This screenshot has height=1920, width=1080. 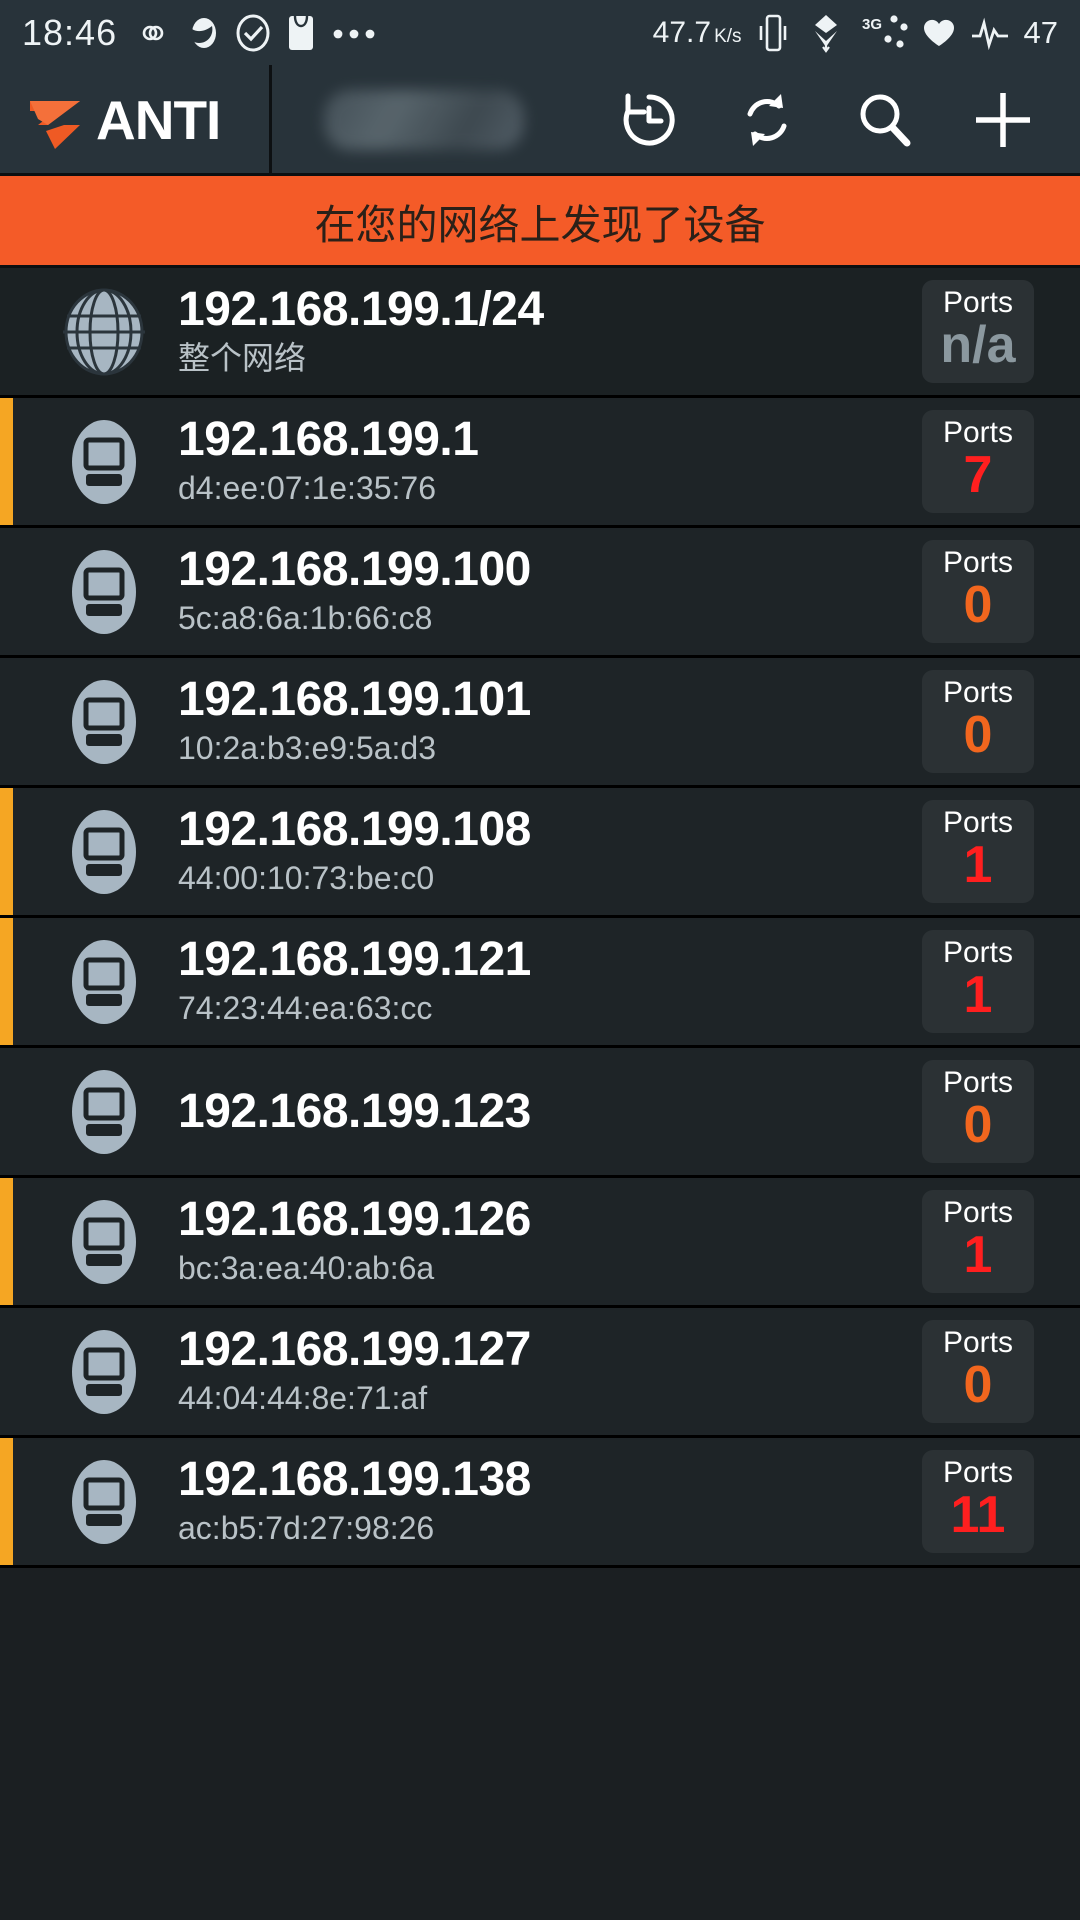 I want to click on device-ip: 192.168.199.101, so click(x=354, y=700).